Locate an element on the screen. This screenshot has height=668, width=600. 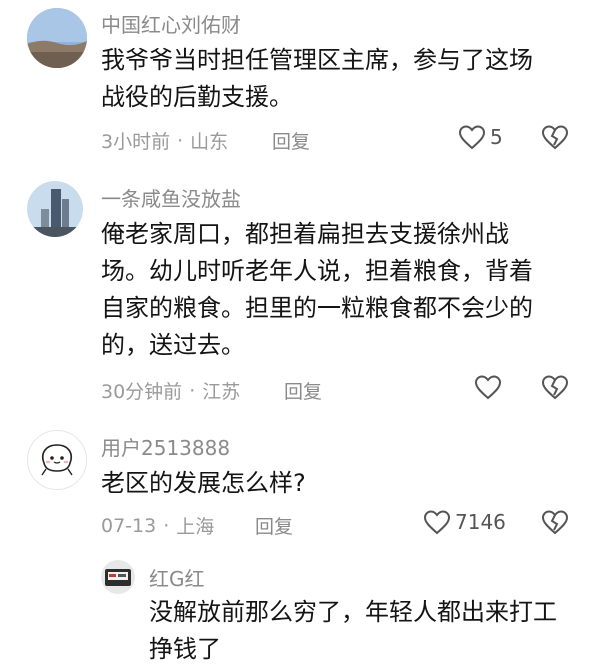
comment-meta: 30分钟前 · 江苏 is located at coordinates (170, 390).